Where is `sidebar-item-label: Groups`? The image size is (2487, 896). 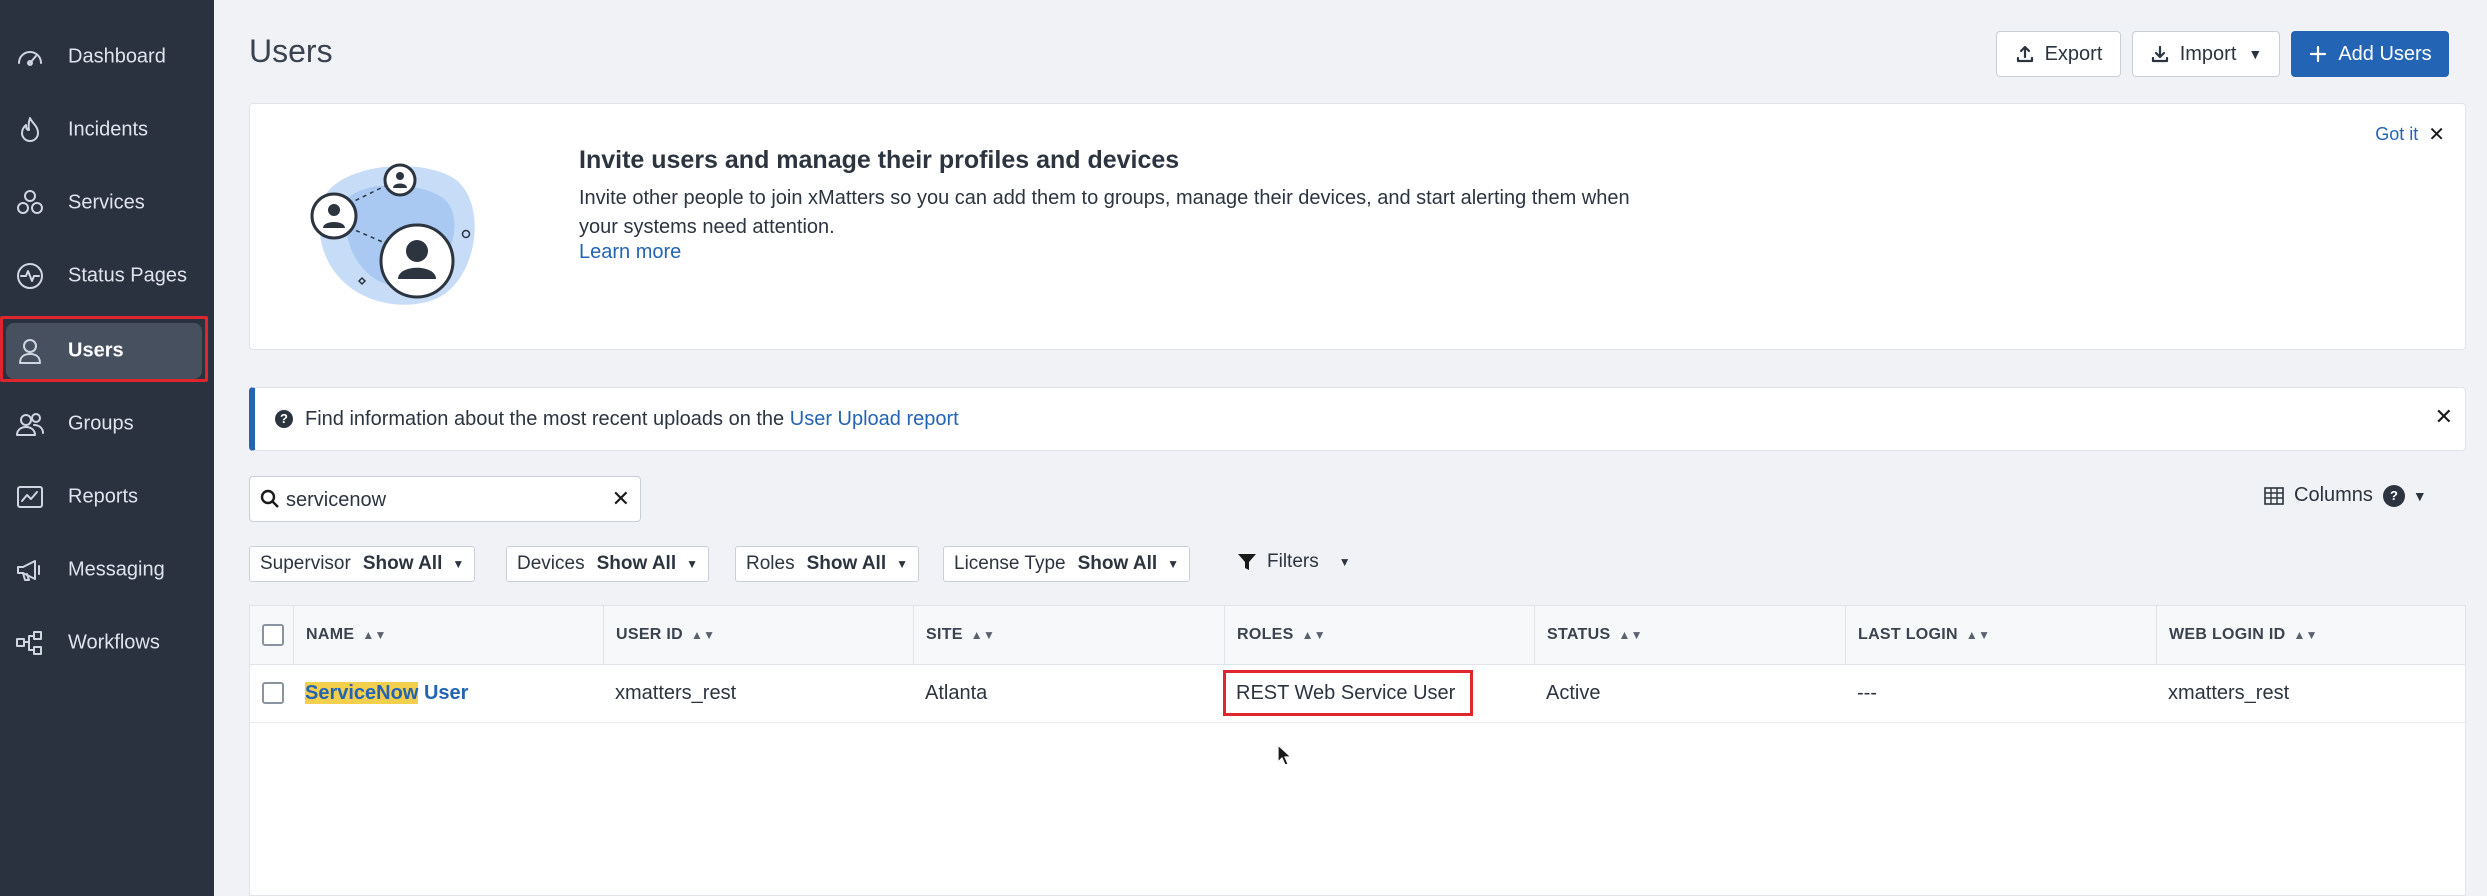
sidebar-item-label: Groups is located at coordinates (101, 423).